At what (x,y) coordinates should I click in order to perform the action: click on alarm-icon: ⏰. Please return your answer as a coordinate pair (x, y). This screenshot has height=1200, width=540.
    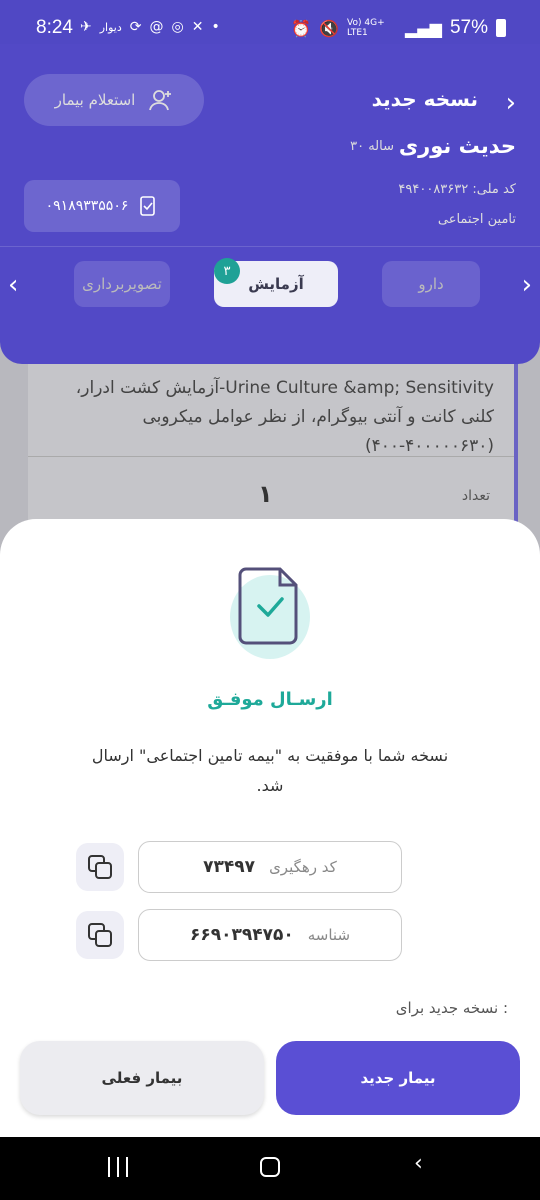
    Looking at the image, I should click on (301, 28).